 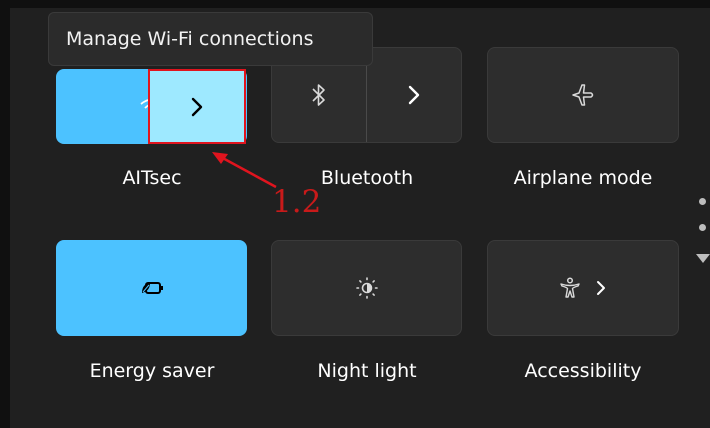 I want to click on airplane-mode-tile, so click(x=583, y=95).